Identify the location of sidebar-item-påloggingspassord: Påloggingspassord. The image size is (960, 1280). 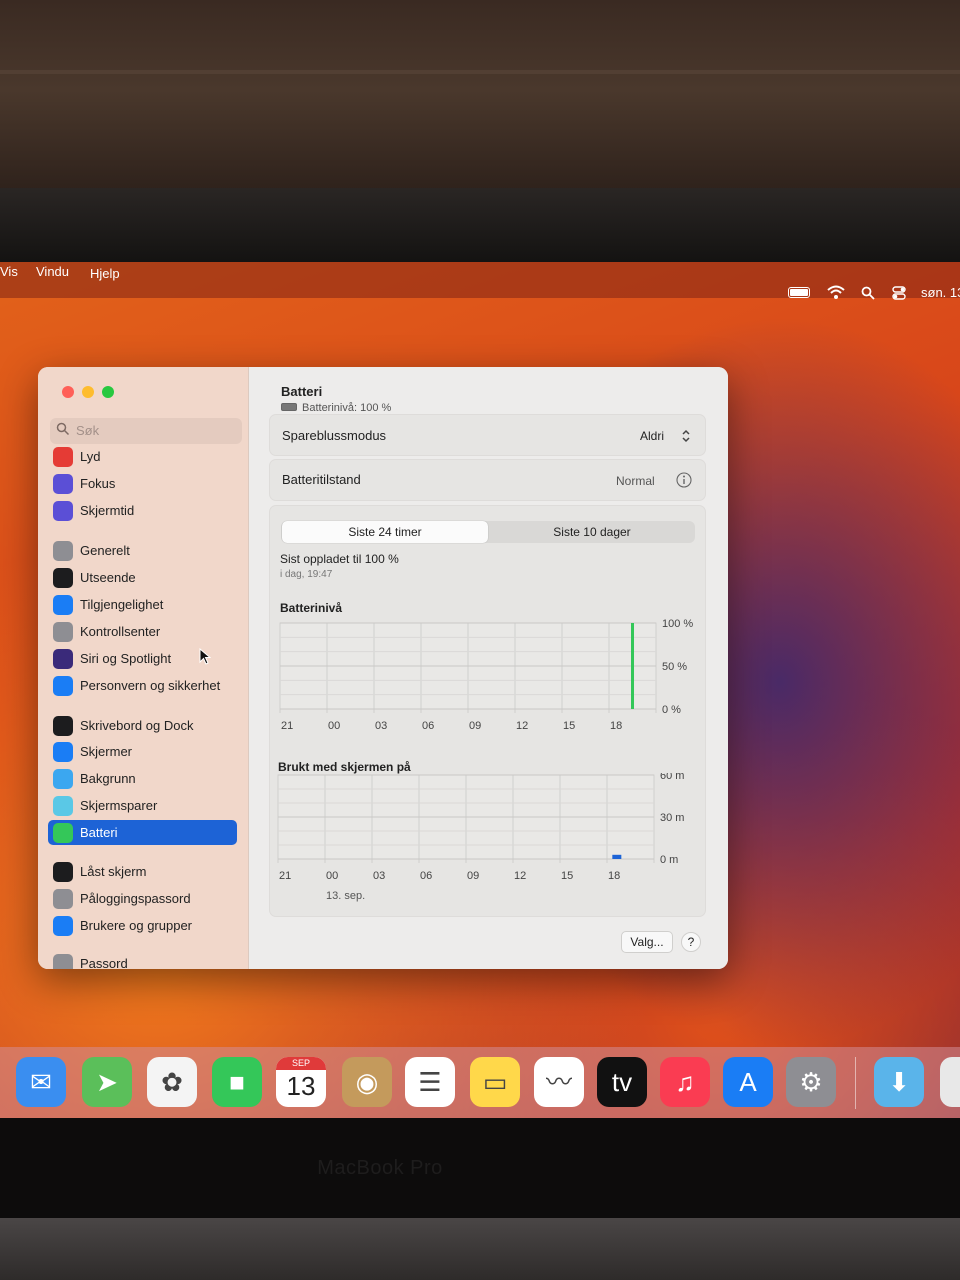
(142, 898).